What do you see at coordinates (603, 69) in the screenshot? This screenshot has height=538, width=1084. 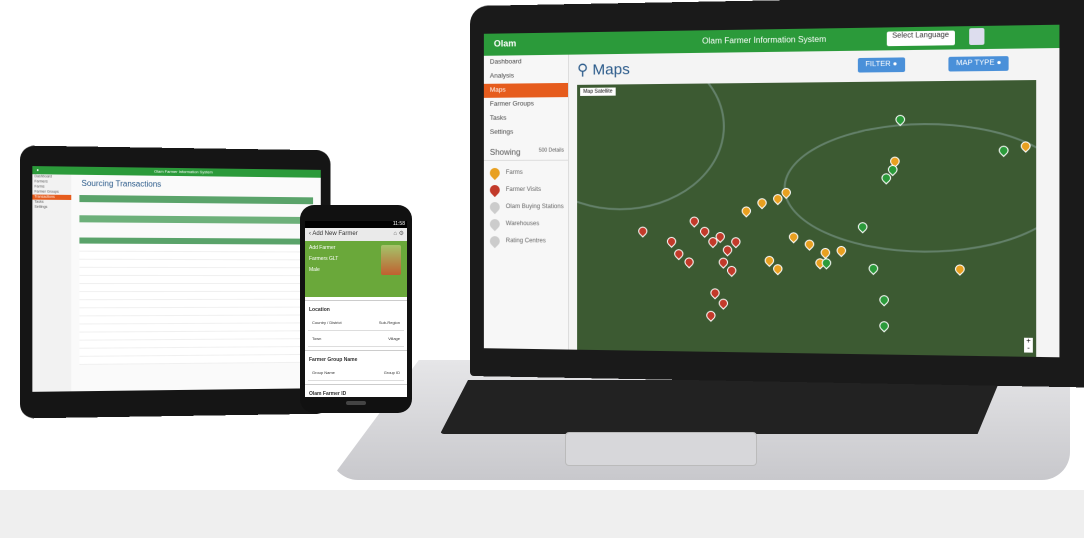 I see `page-title: ⚲ Maps` at bounding box center [603, 69].